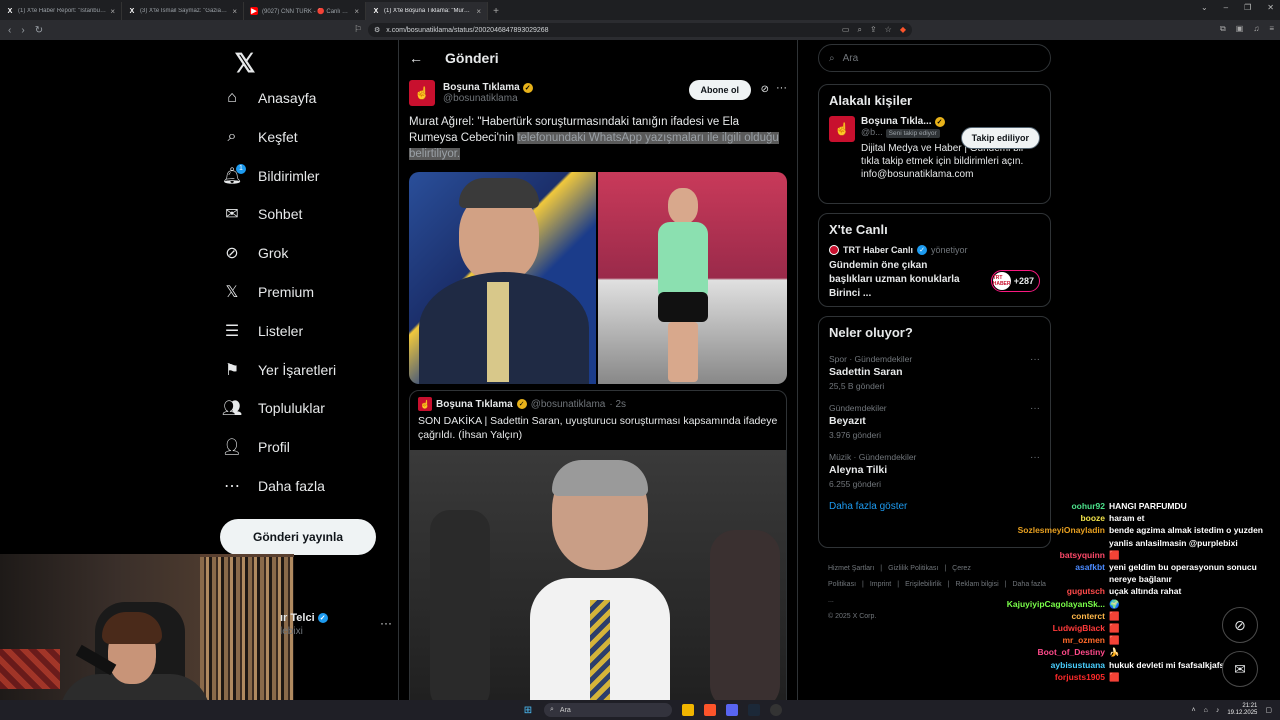  Describe the element at coordinates (873, 30) in the screenshot. I see `share-icon: ⇪` at that location.